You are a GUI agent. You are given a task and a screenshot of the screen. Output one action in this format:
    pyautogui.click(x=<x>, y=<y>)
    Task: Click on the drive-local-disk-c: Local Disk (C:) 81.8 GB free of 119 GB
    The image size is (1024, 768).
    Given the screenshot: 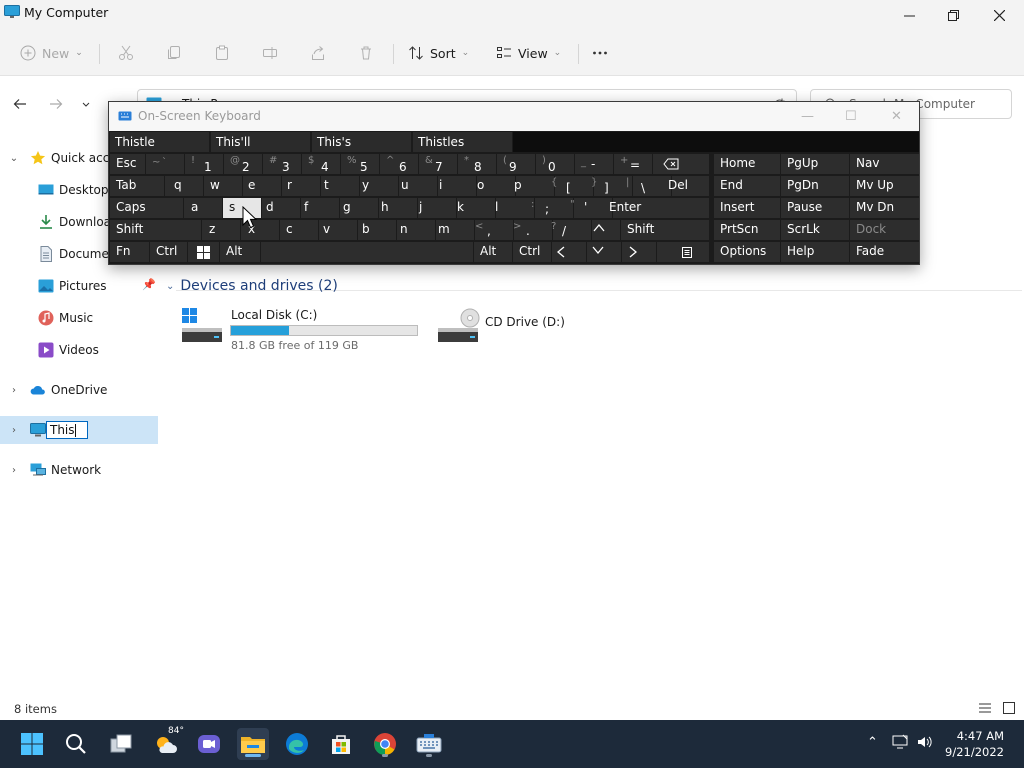 What is the action you would take?
    pyautogui.click(x=303, y=330)
    